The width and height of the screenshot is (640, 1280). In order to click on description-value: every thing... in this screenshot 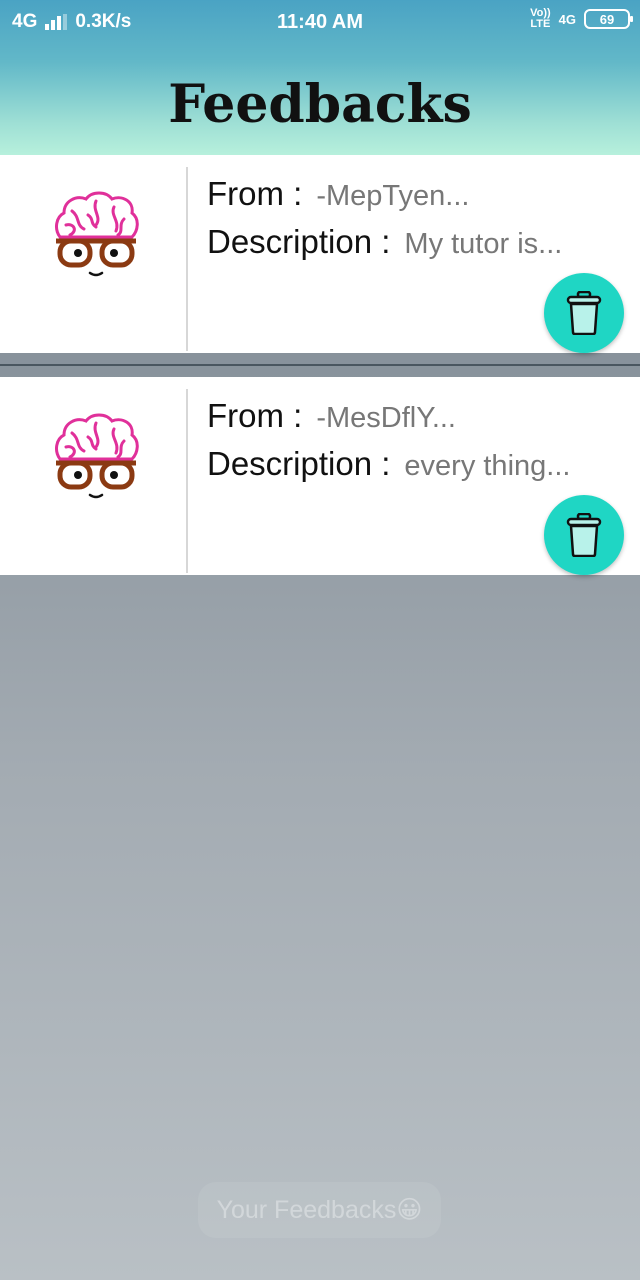, I will do `click(487, 466)`.